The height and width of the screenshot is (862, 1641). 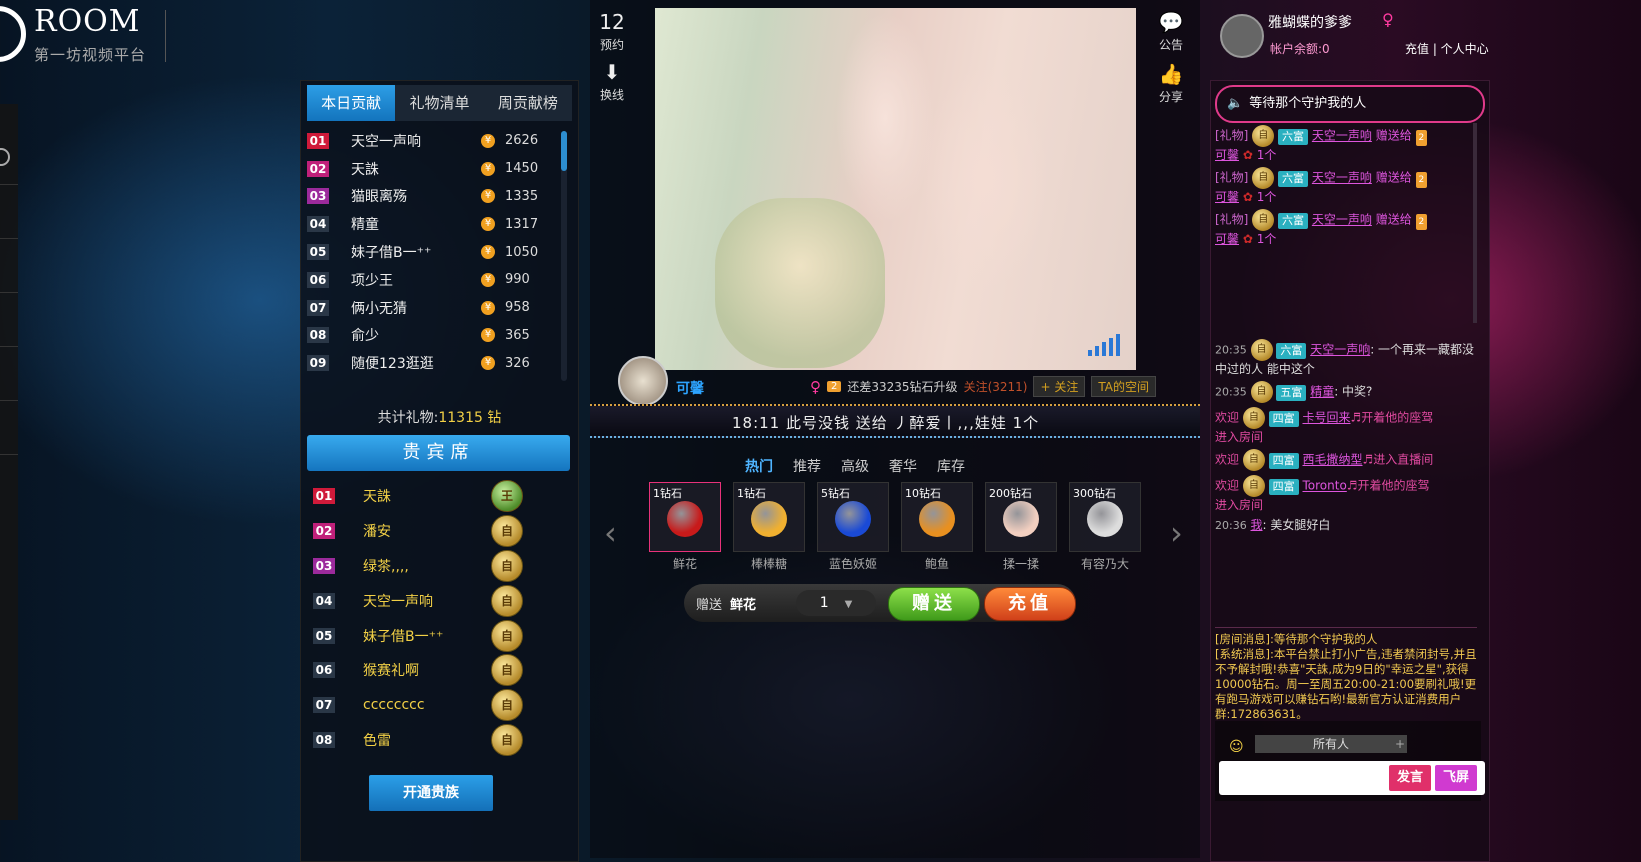 What do you see at coordinates (1236, 747) in the screenshot?
I see `emoji-icon: ☺` at bounding box center [1236, 747].